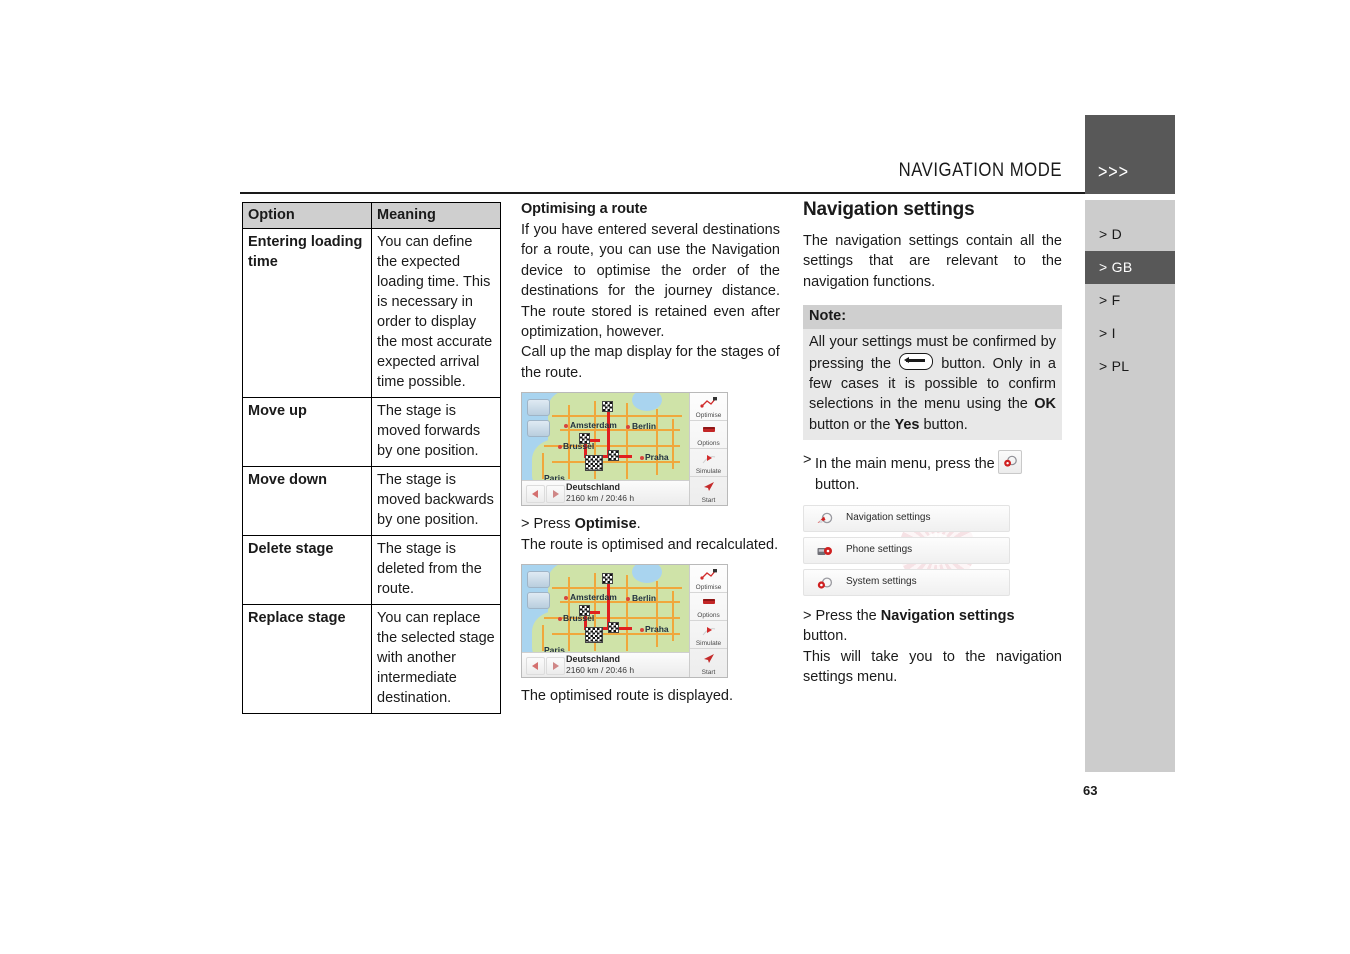  Describe the element at coordinates (1130, 300) in the screenshot. I see `sidebar-item-f: > F` at that location.